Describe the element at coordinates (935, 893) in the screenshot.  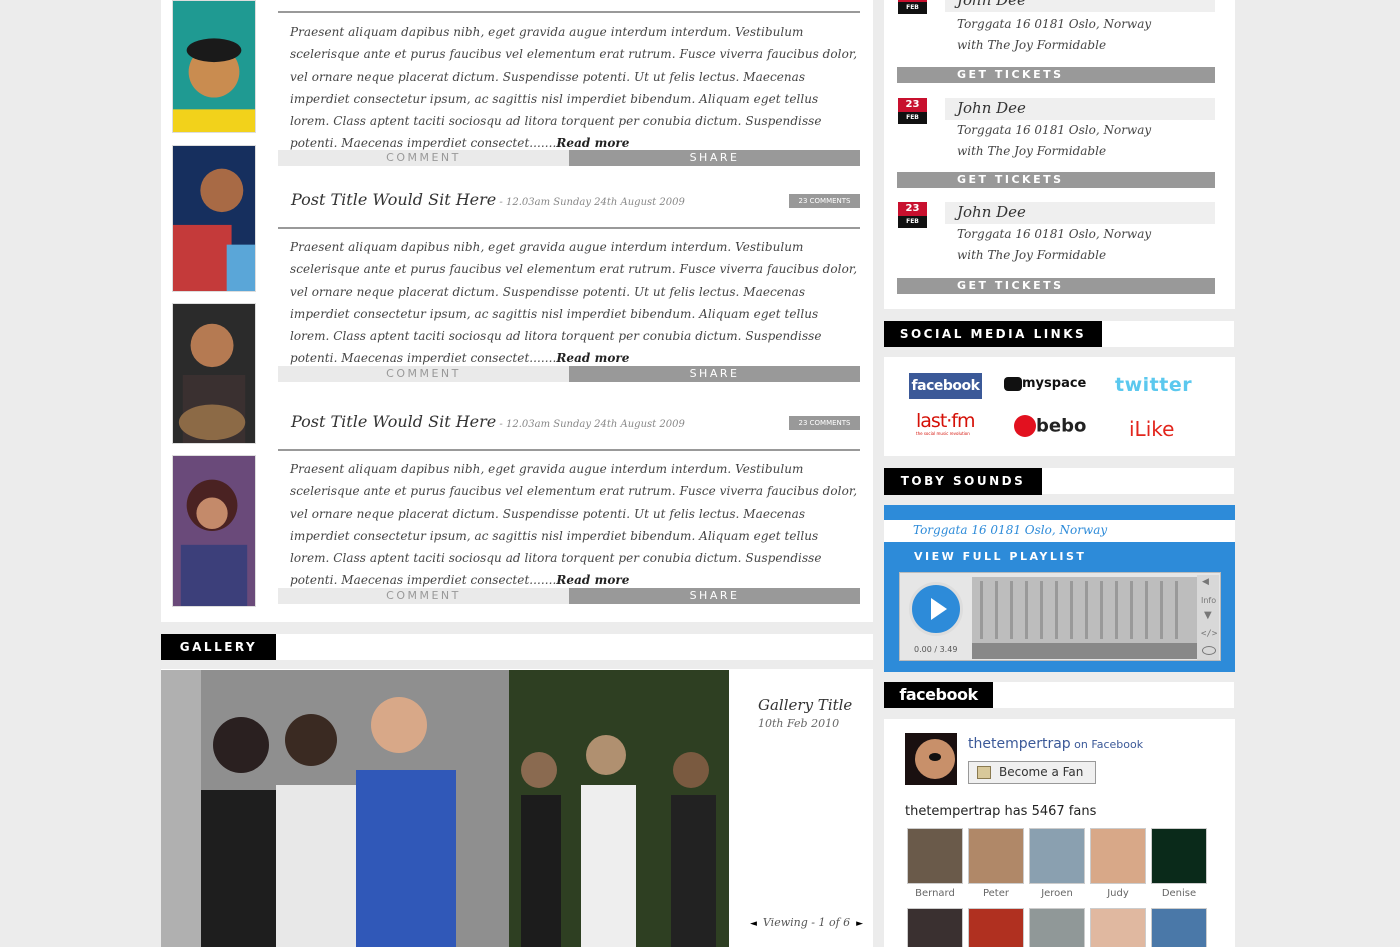
I see `fan-name: Bernard` at that location.